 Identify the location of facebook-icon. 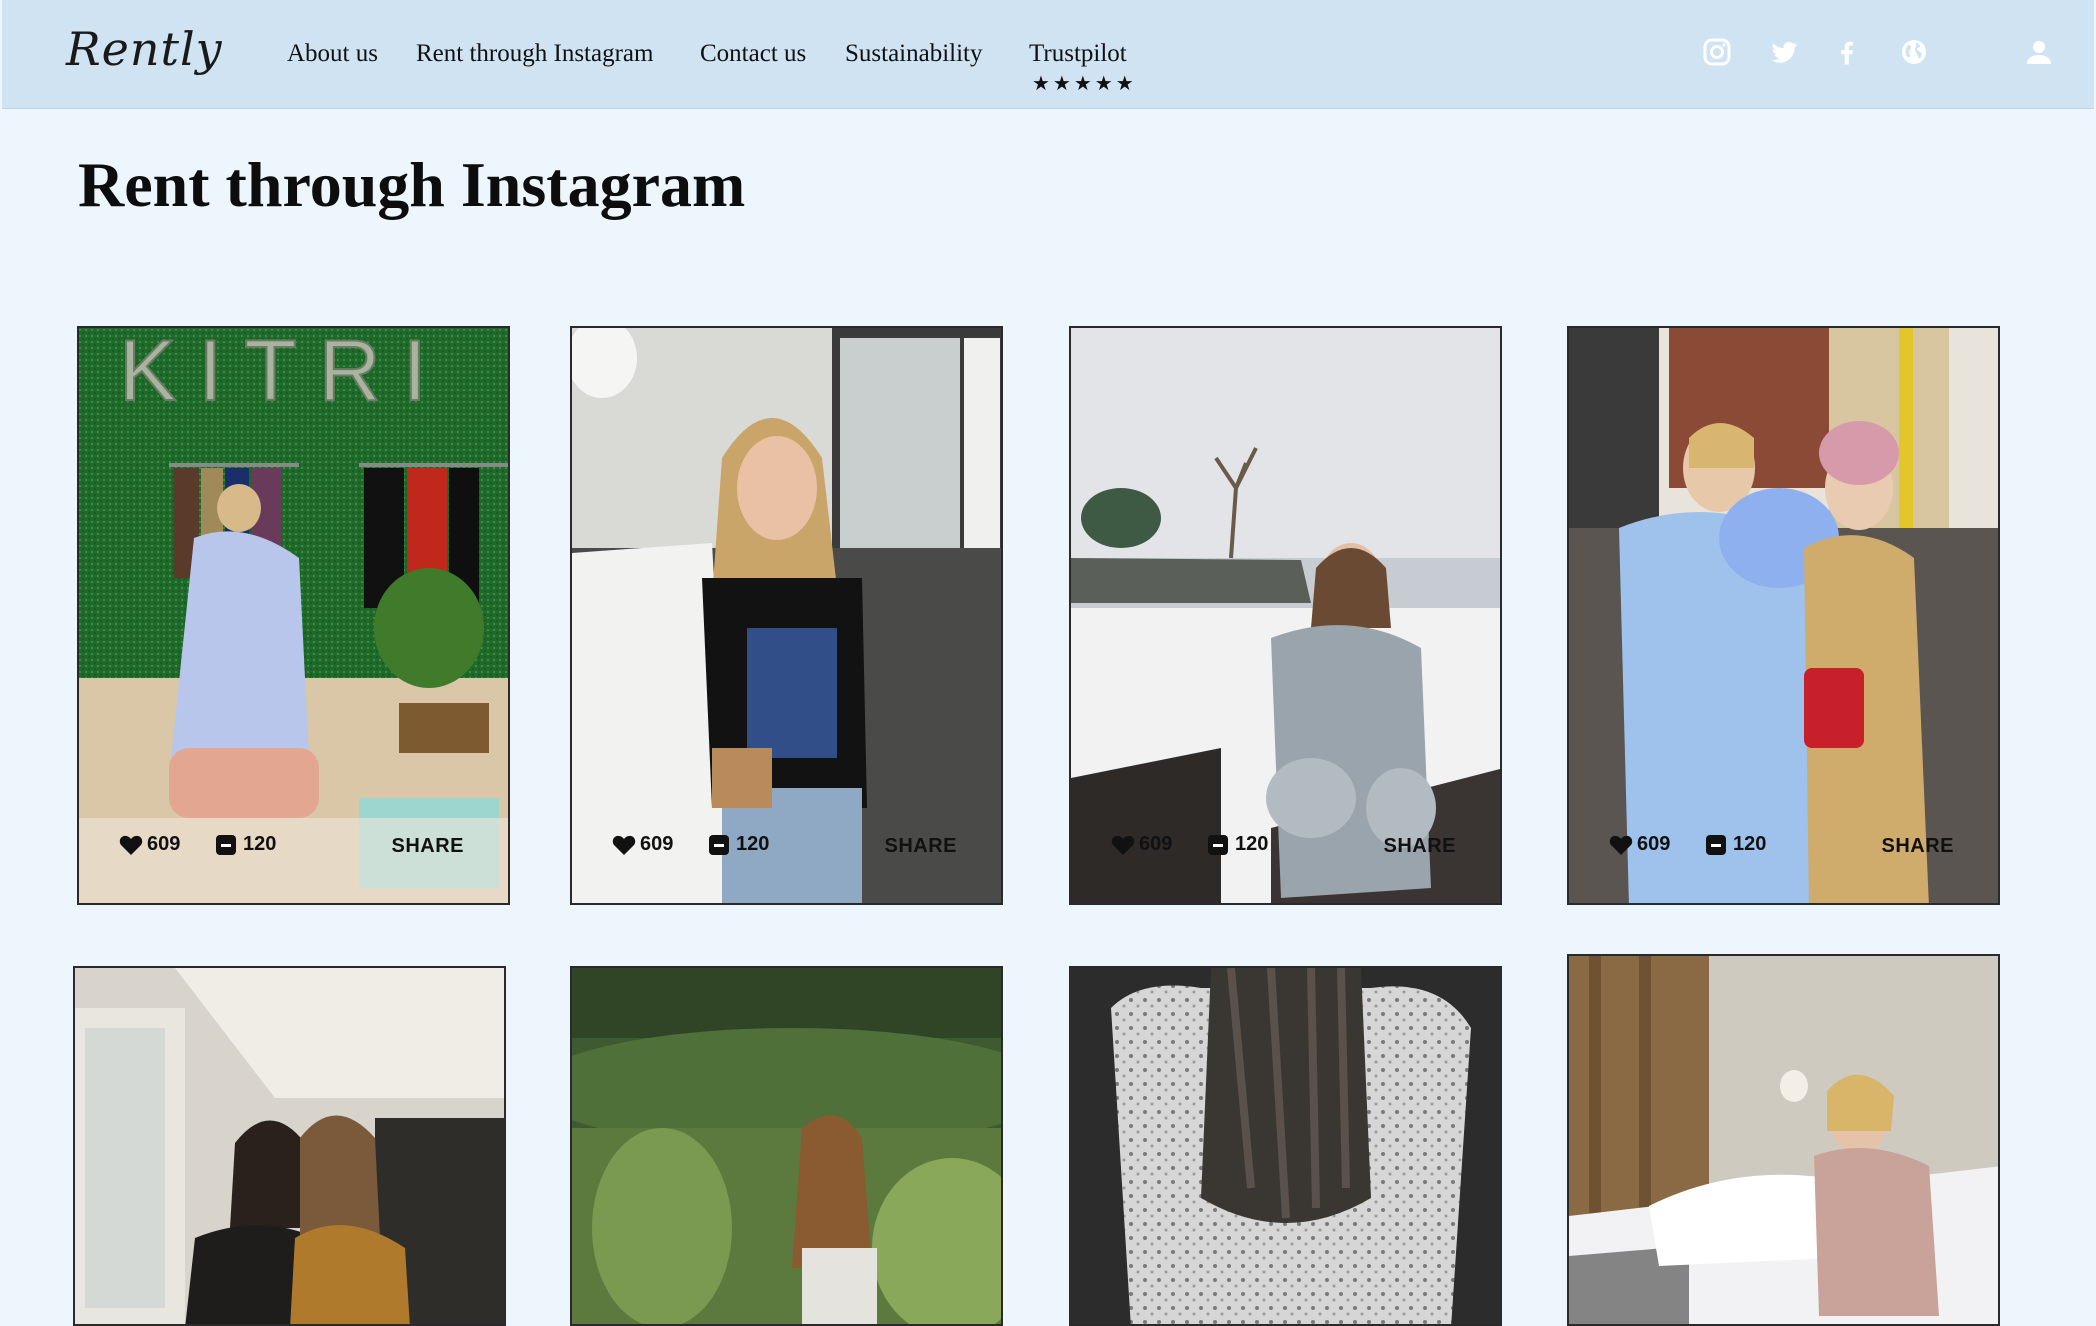
(1847, 52).